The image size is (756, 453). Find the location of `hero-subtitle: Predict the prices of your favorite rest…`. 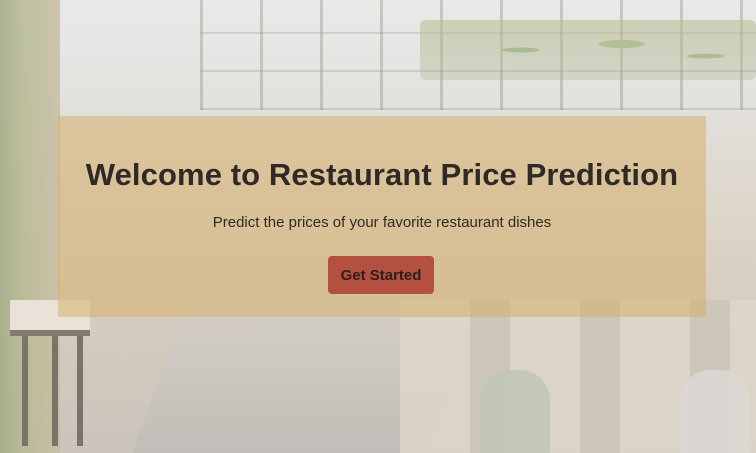

hero-subtitle: Predict the prices of your favorite rest… is located at coordinates (382, 222).